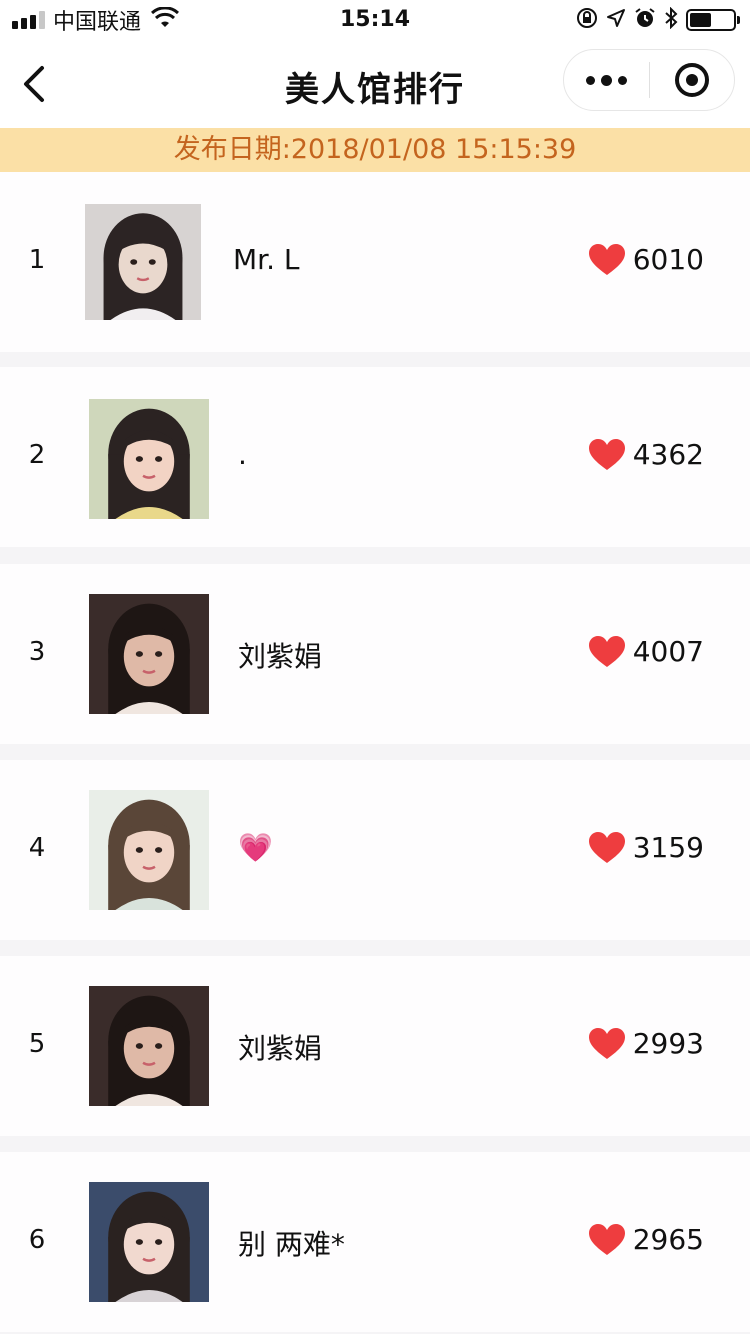  I want to click on battery-icon, so click(713, 20).